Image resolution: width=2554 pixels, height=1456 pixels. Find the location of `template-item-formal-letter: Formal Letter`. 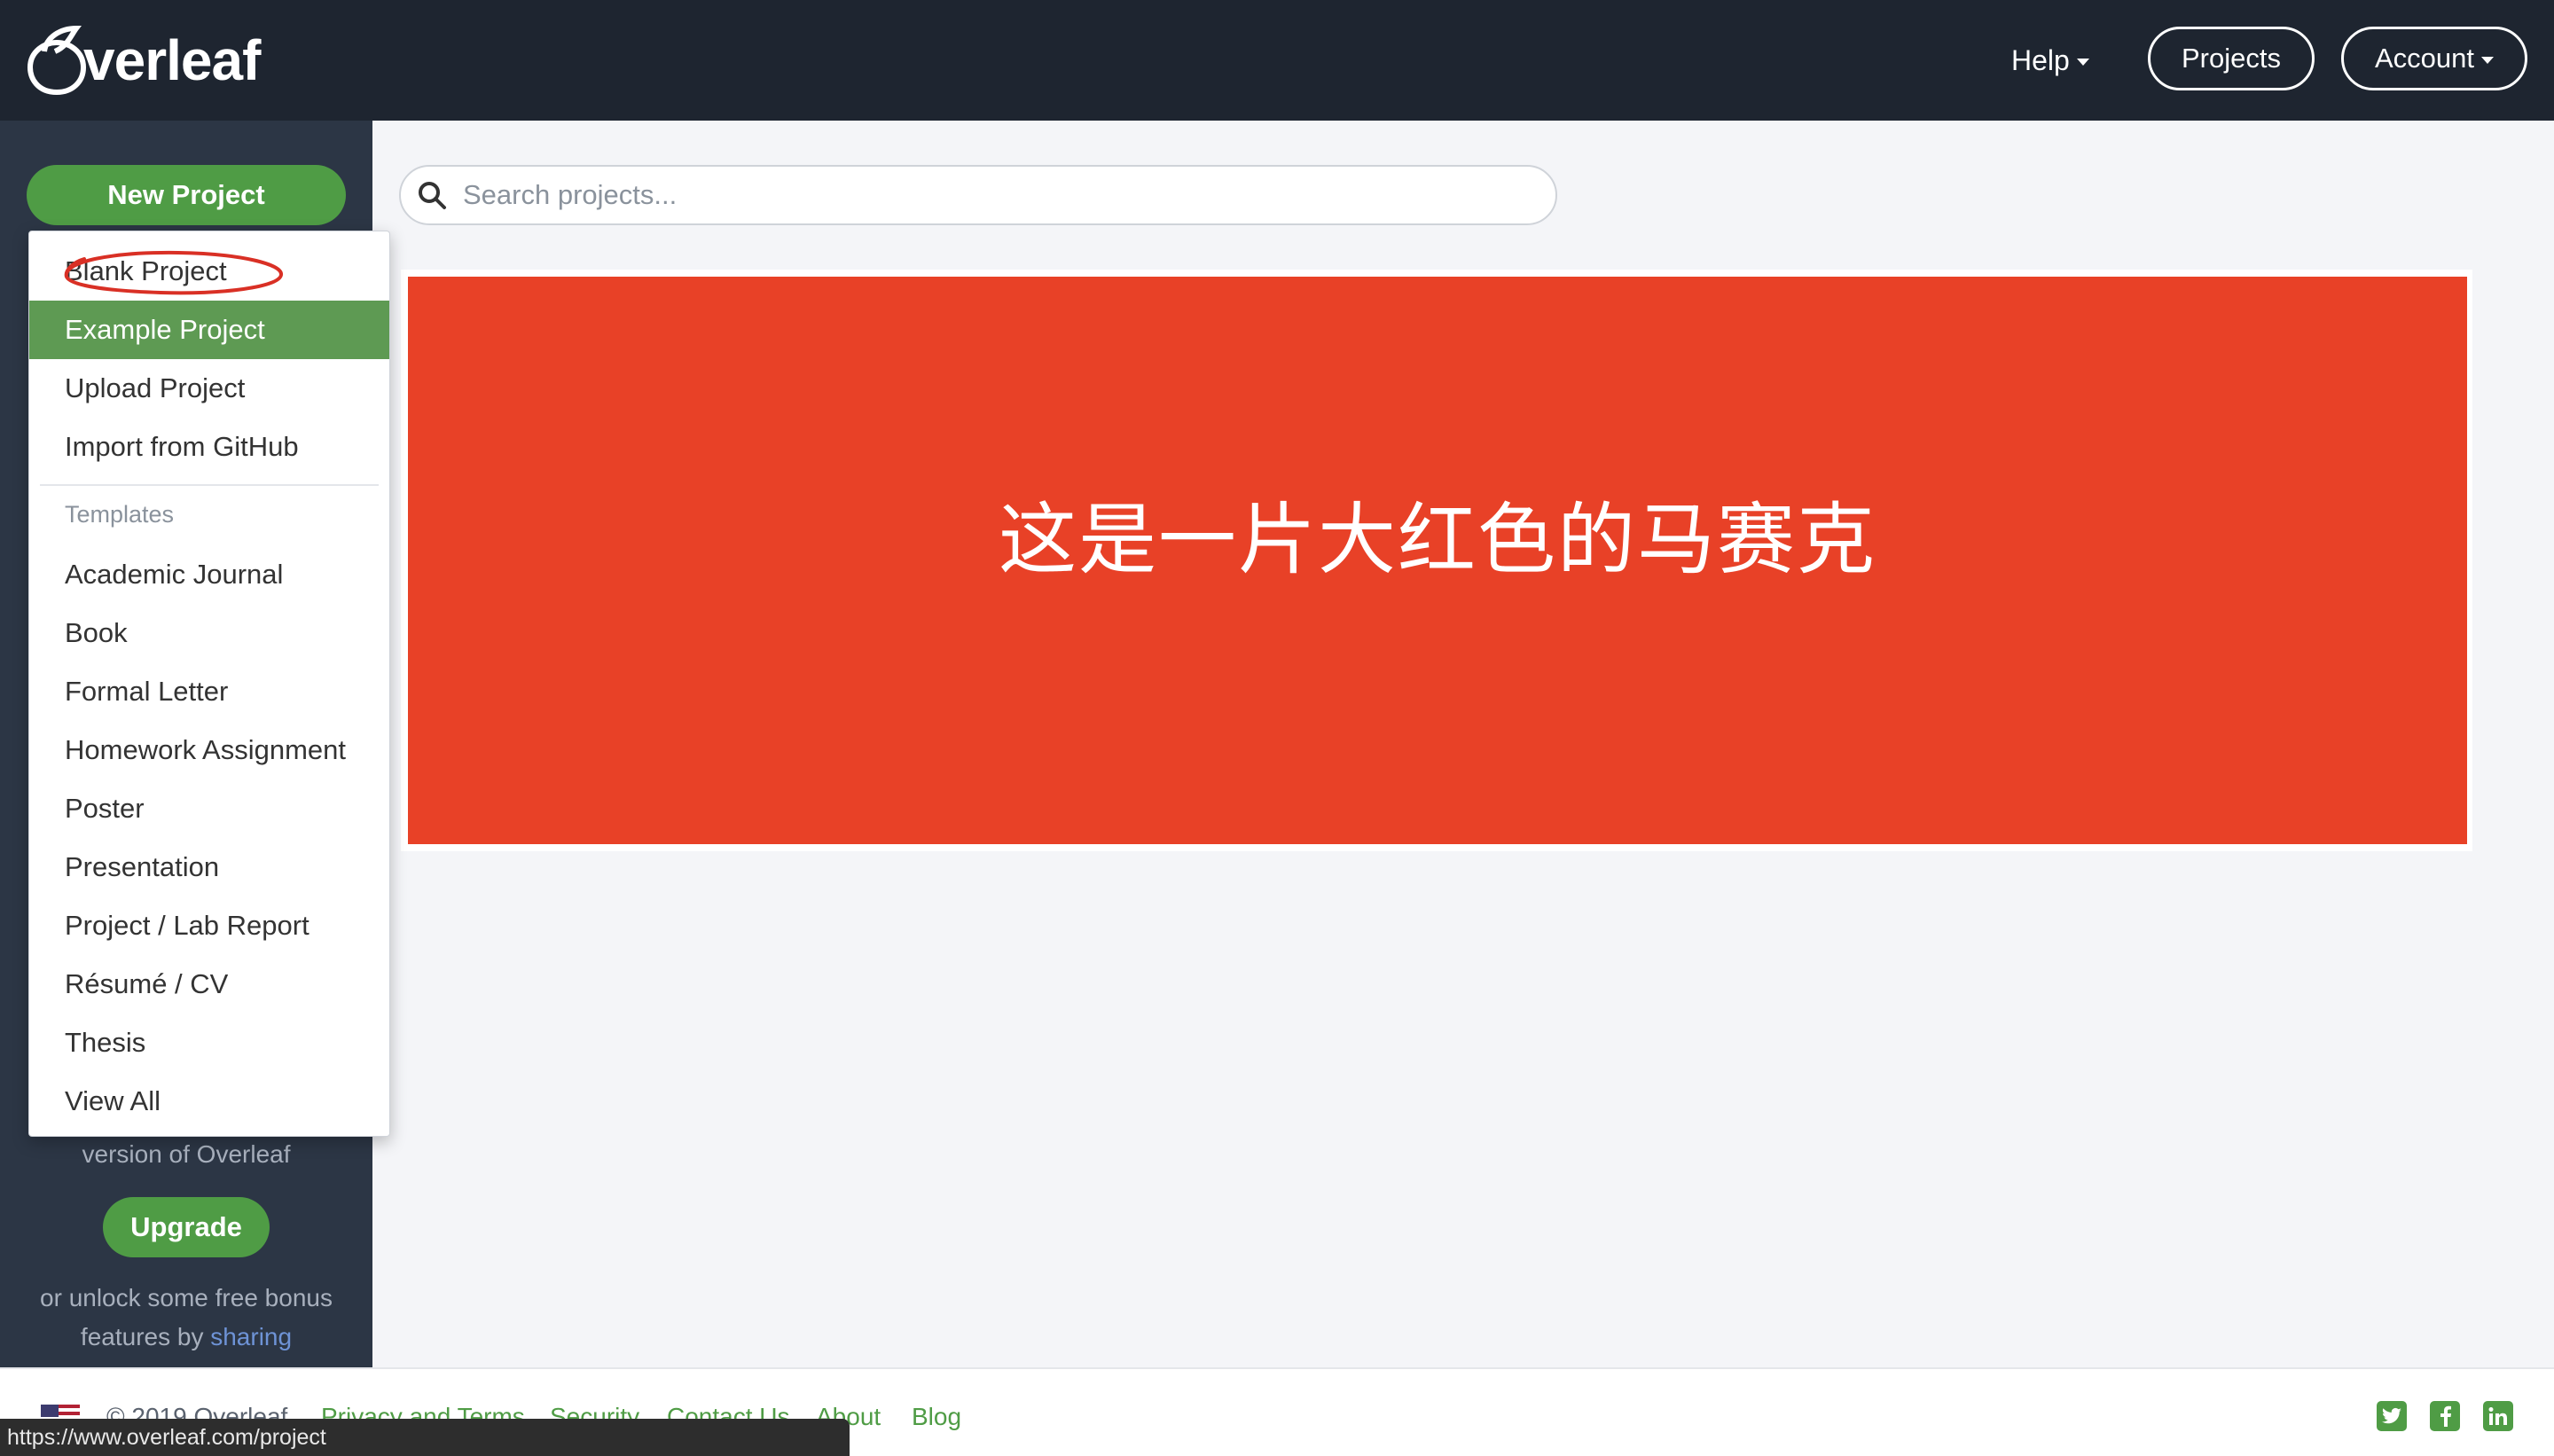

template-item-formal-letter: Formal Letter is located at coordinates (209, 691).